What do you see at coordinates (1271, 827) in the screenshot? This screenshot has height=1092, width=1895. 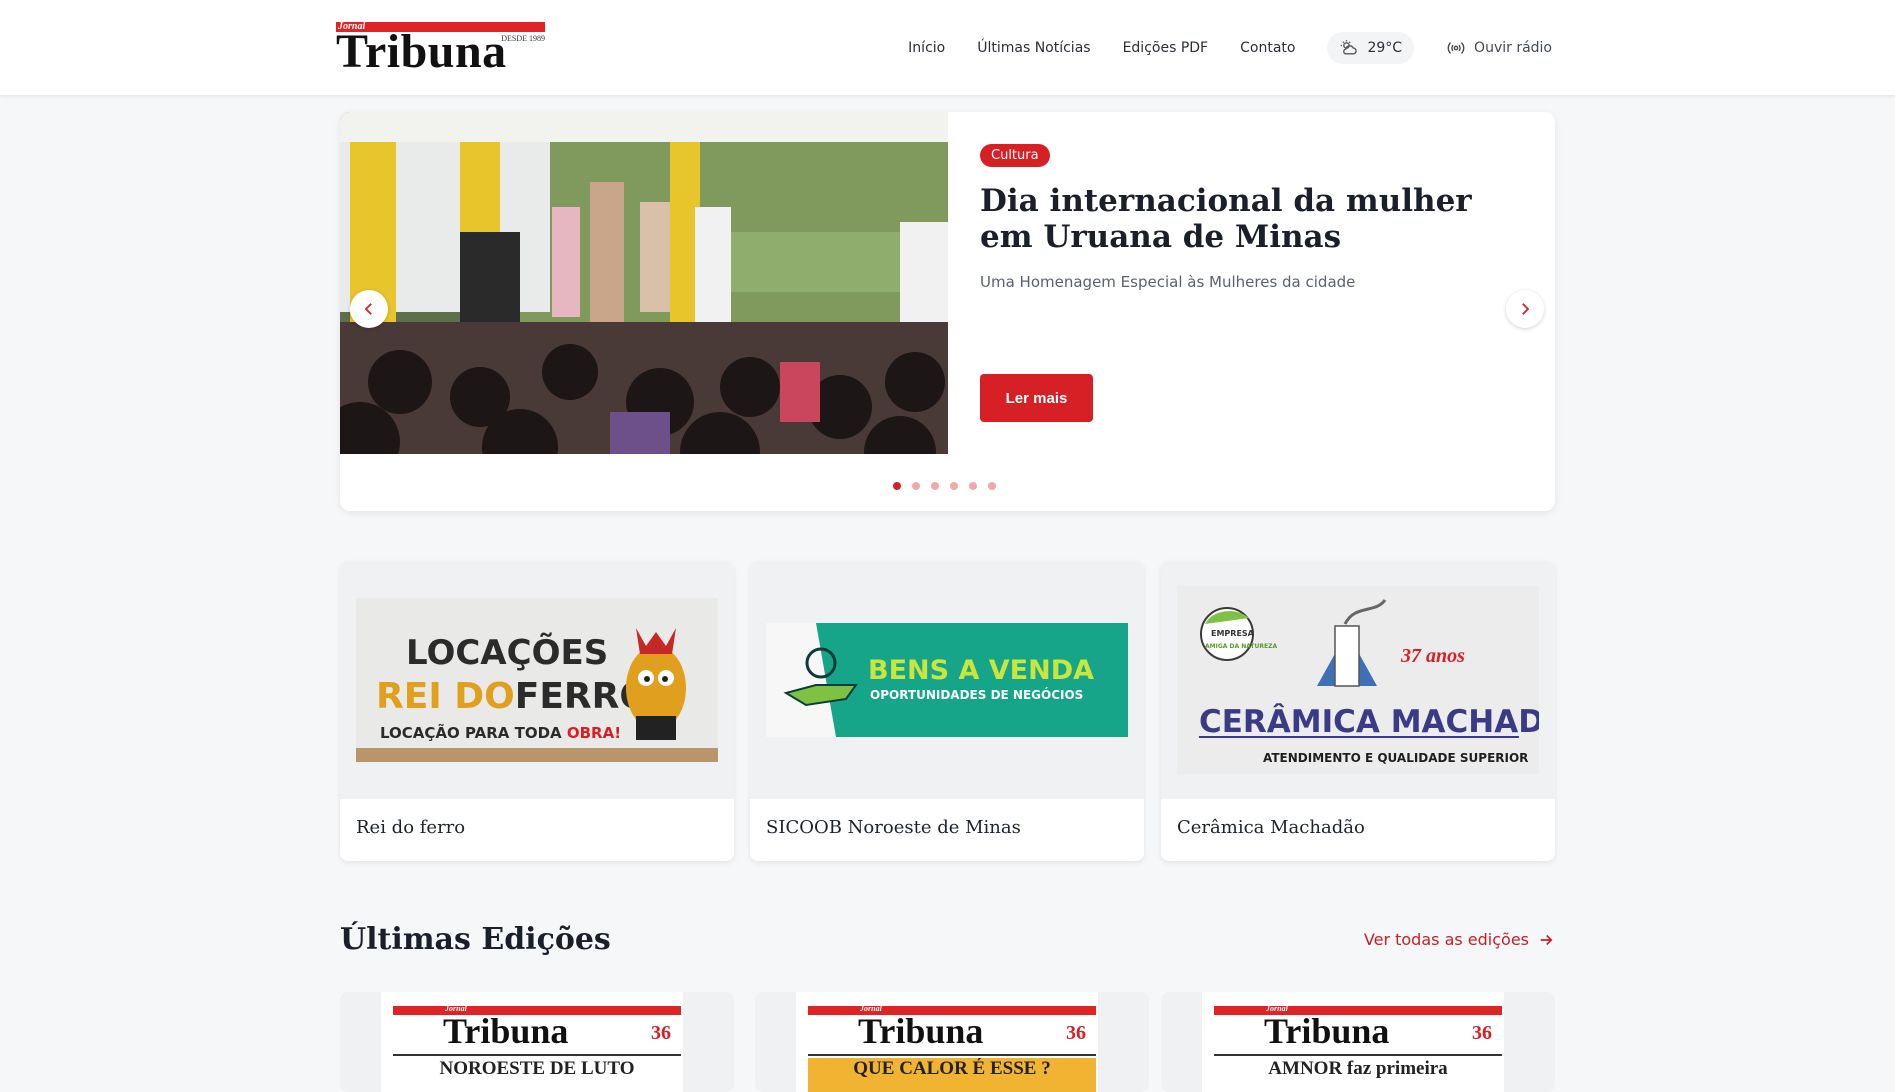 I see `sponsor-name: Cerâmica Machadão` at bounding box center [1271, 827].